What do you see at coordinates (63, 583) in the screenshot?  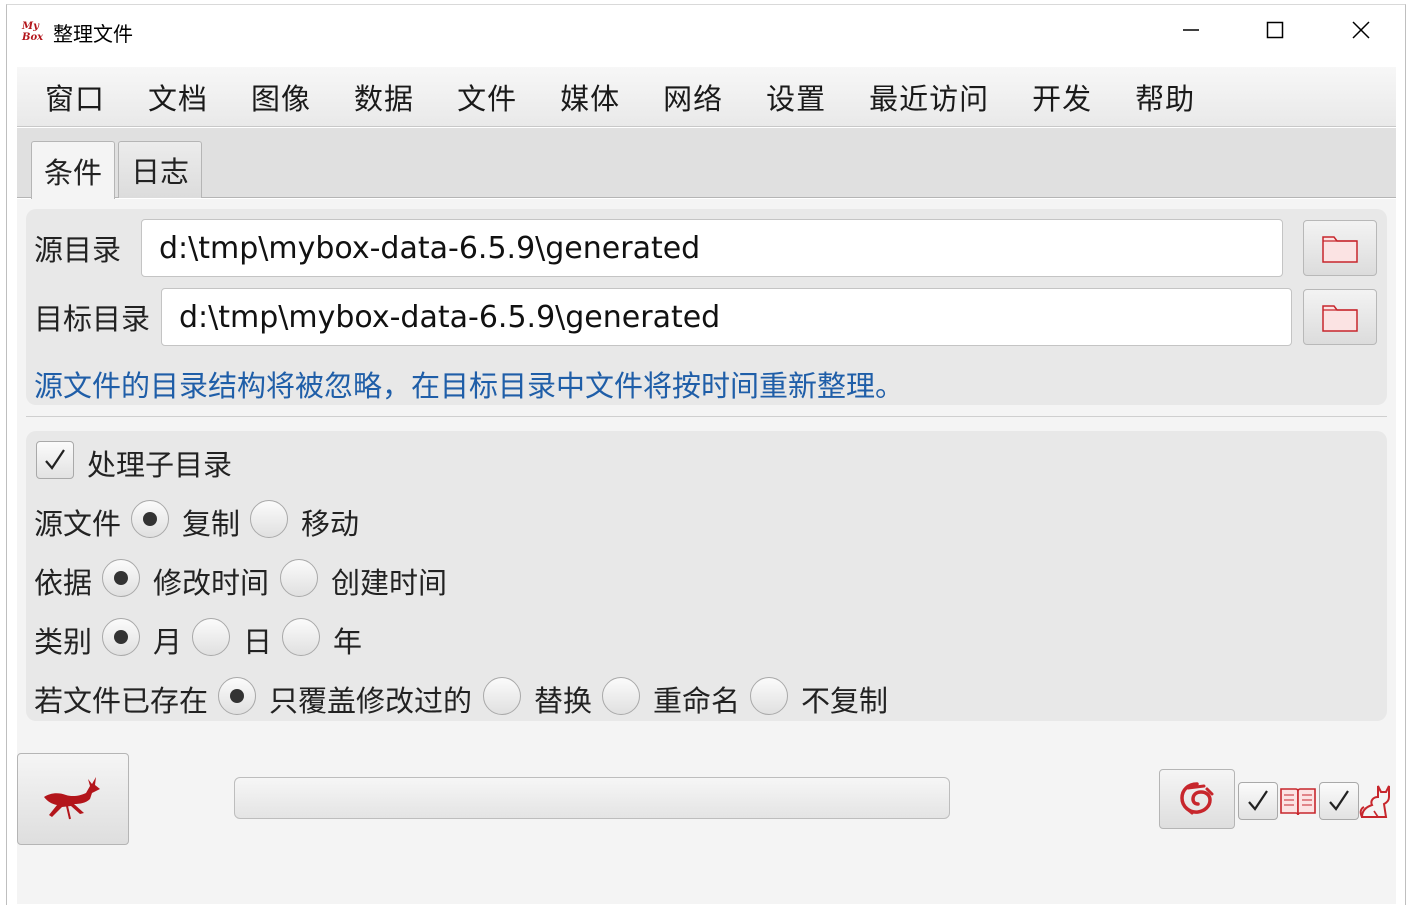 I see `basis-label: 依据` at bounding box center [63, 583].